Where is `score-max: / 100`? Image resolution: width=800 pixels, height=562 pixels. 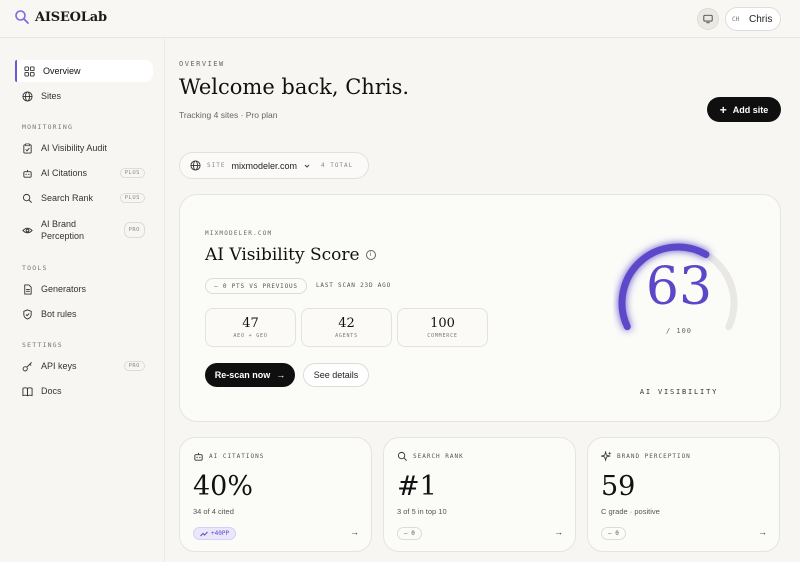 score-max: / 100 is located at coordinates (679, 331).